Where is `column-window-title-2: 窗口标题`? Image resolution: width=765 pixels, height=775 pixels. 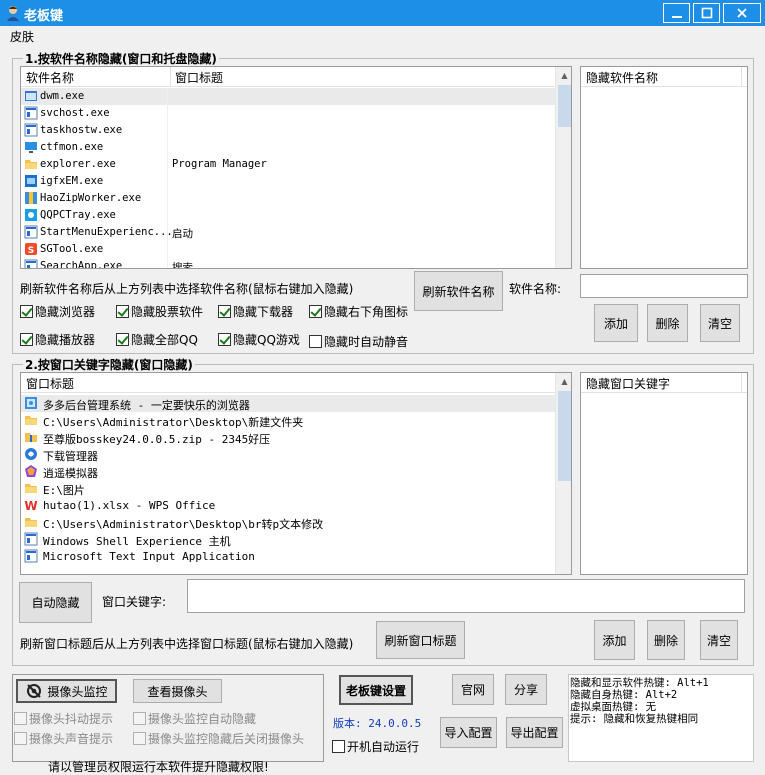
column-window-title-2: 窗口标题 is located at coordinates (50, 383).